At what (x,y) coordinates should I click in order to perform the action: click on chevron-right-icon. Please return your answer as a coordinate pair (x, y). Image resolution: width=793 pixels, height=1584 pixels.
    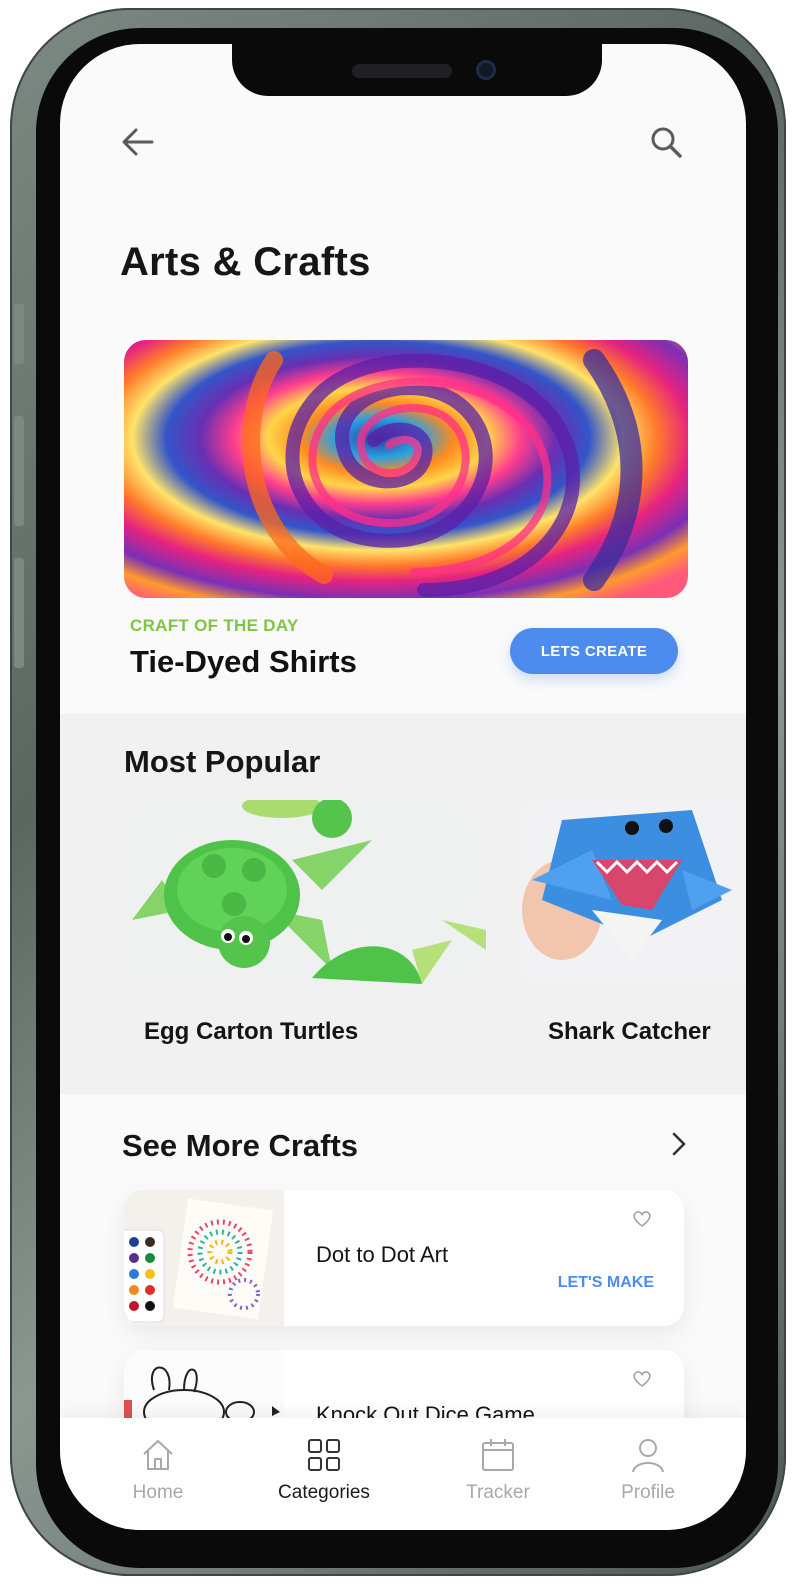
    Looking at the image, I should click on (679, 1144).